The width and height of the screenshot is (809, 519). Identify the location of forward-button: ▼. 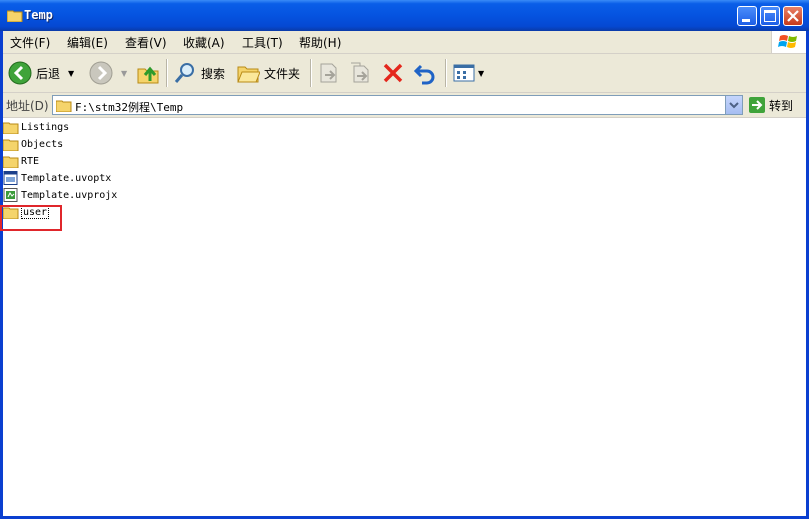
(108, 73).